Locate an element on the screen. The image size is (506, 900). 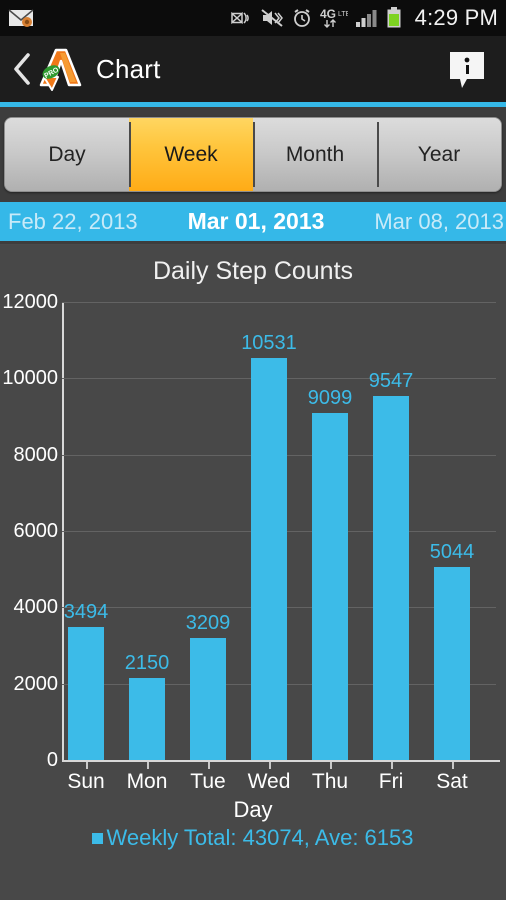
chart-bar-value-label: 3494 is located at coordinates (86, 611).